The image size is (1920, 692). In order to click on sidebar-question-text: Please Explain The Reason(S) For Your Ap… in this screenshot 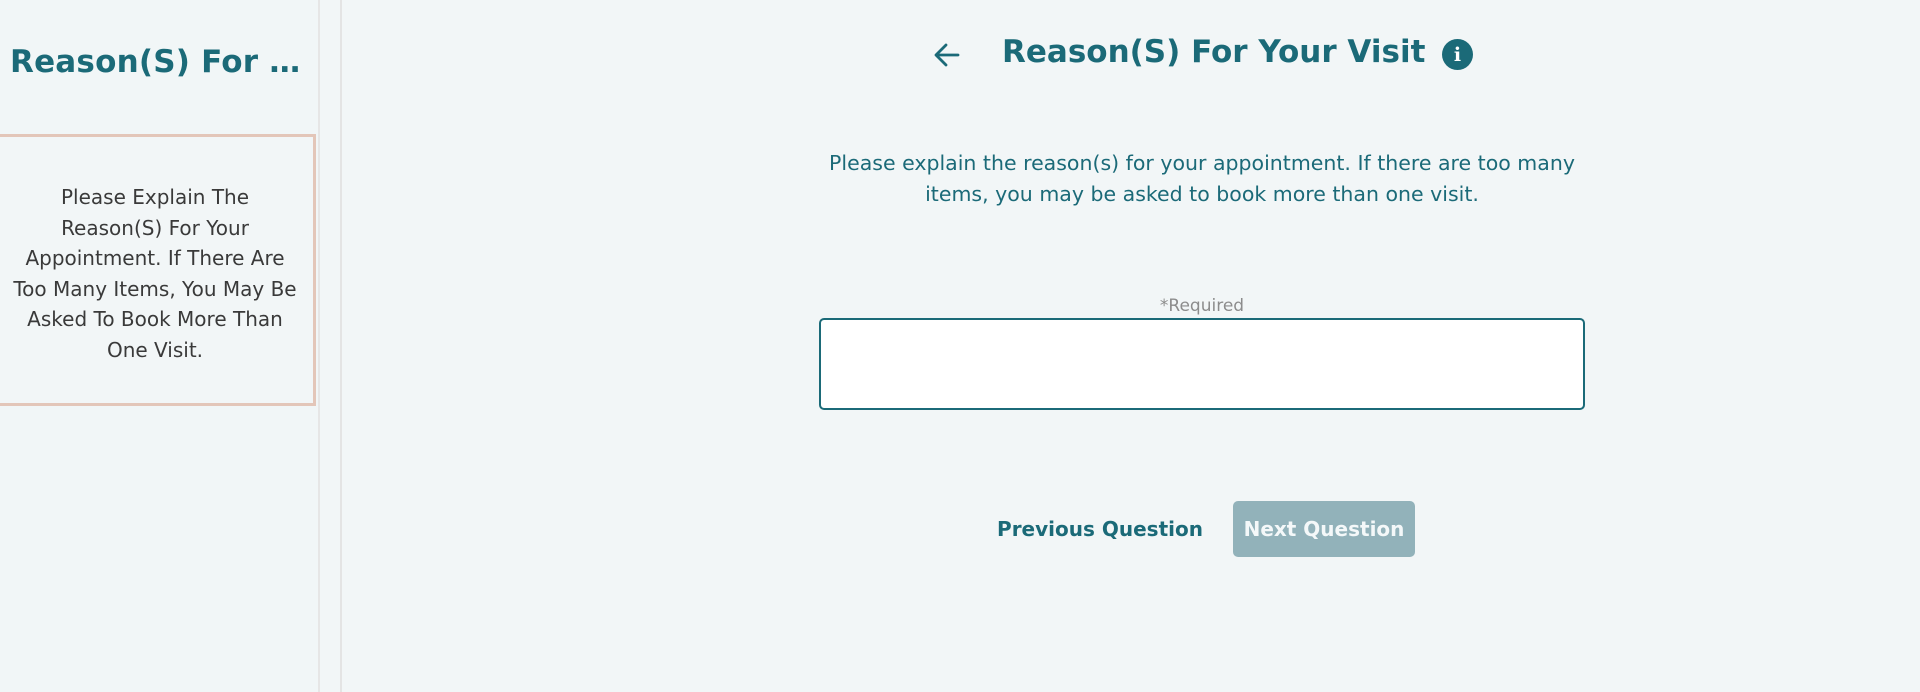, I will do `click(155, 273)`.